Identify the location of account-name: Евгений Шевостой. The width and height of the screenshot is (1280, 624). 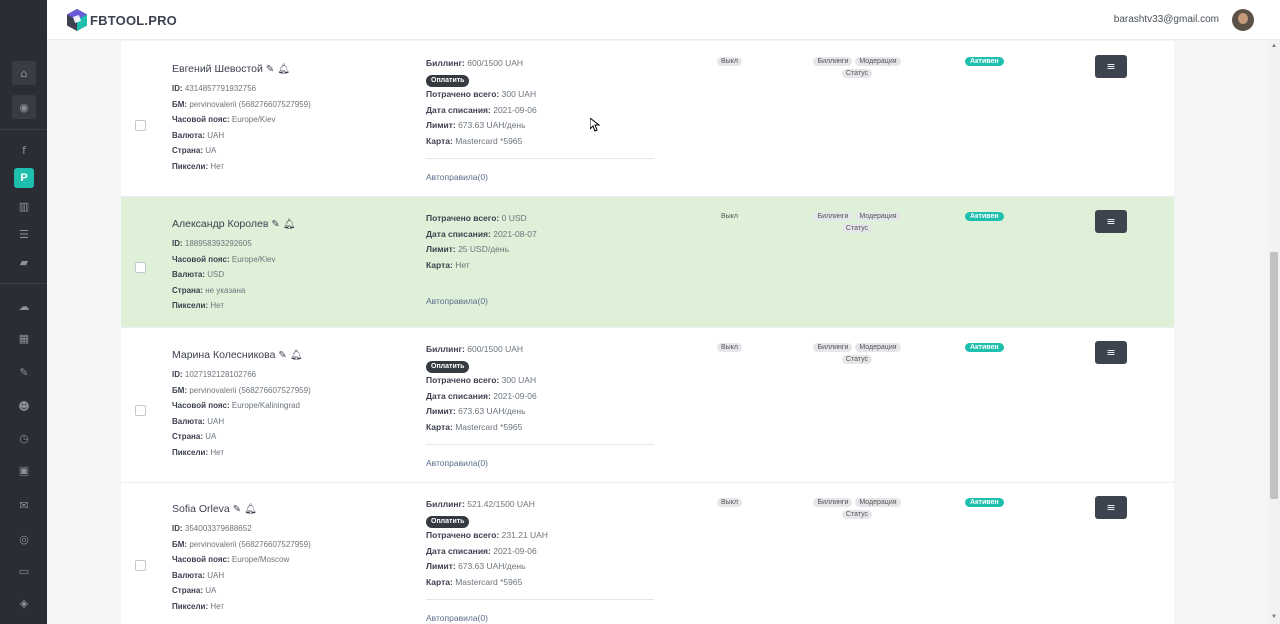
(217, 69).